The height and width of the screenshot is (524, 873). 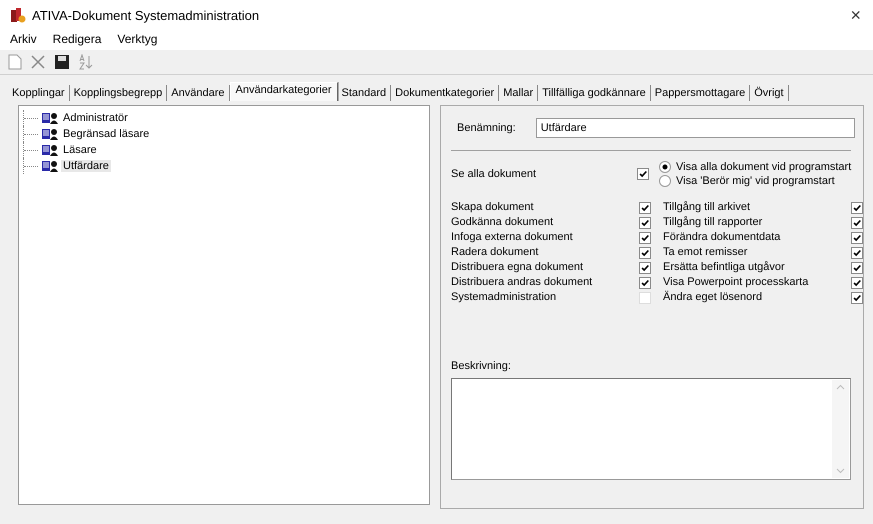 I want to click on permission-label: Godkänna dokument, so click(x=502, y=222).